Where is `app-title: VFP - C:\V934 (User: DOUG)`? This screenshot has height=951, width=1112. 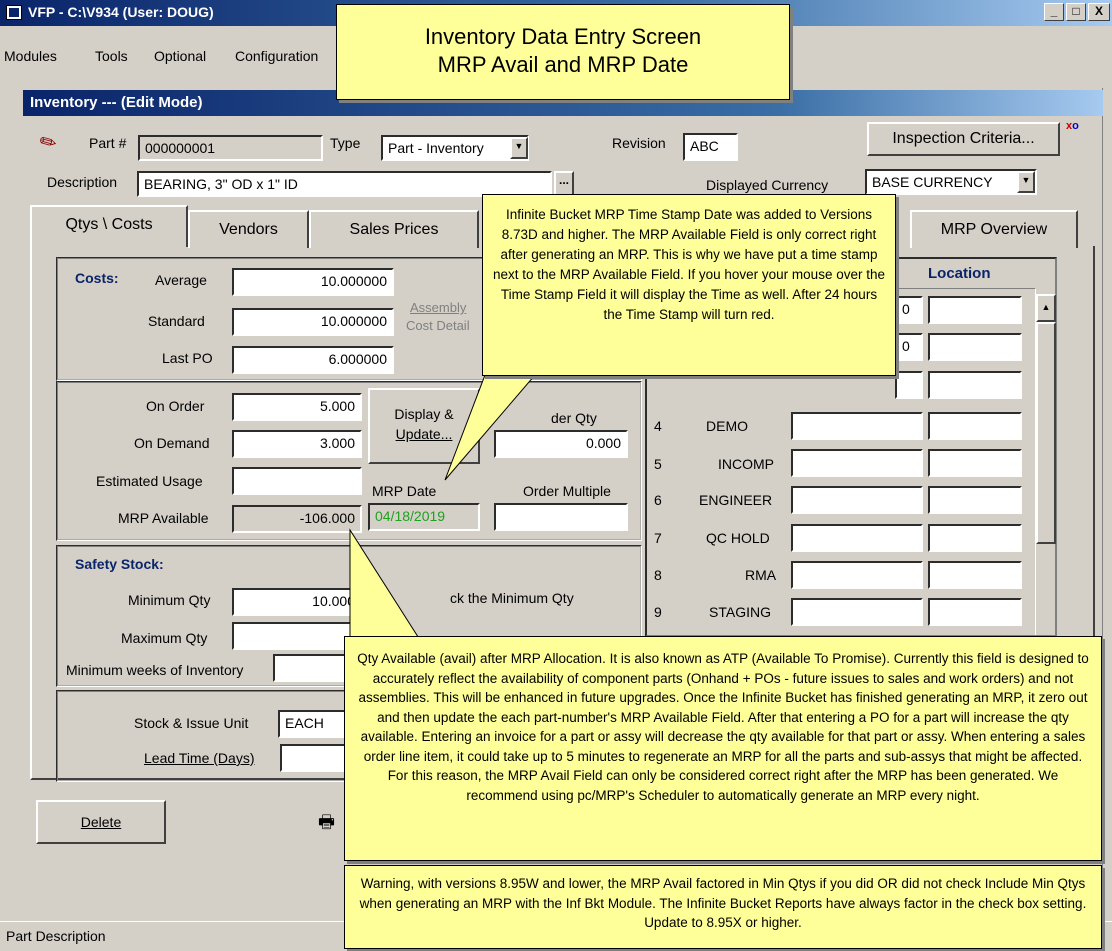
app-title: VFP - C:\V934 (User: DOUG) is located at coordinates (121, 12).